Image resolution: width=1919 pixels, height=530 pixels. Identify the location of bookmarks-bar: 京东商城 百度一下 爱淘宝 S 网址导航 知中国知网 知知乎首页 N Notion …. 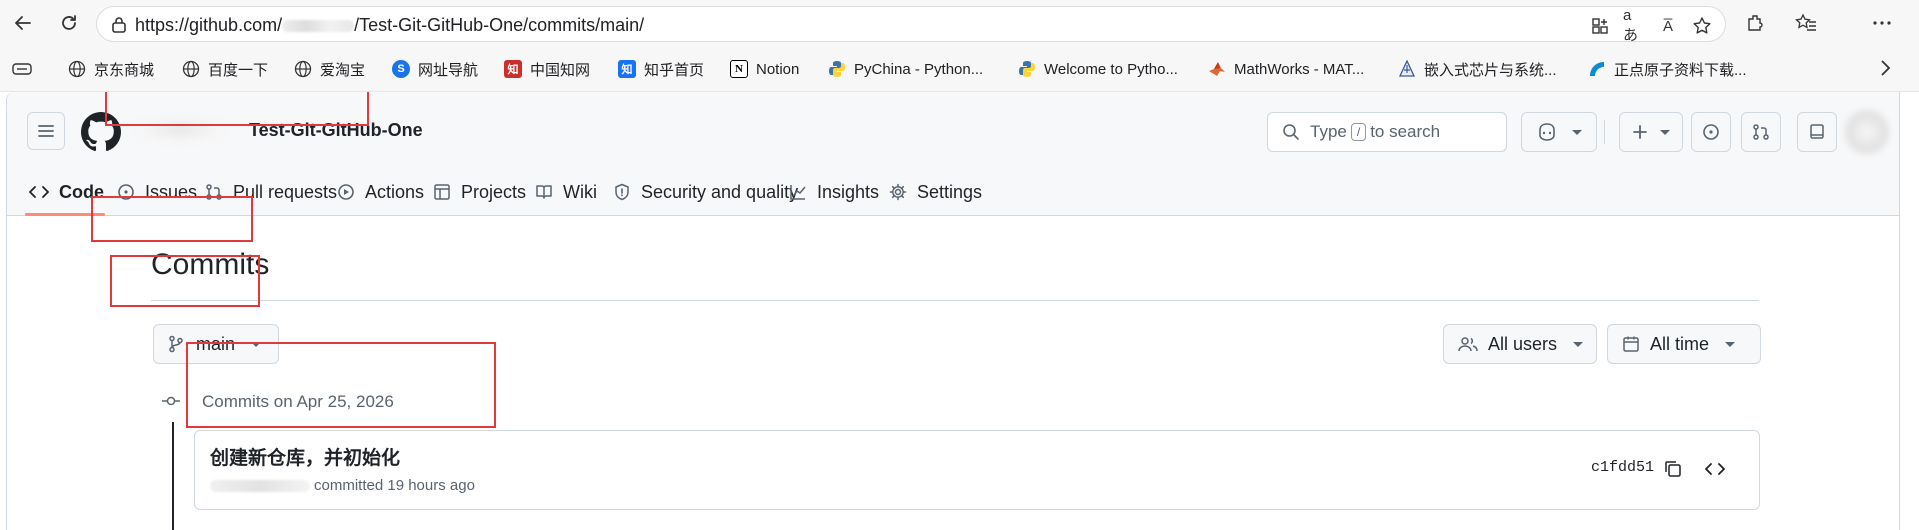
(959, 69).